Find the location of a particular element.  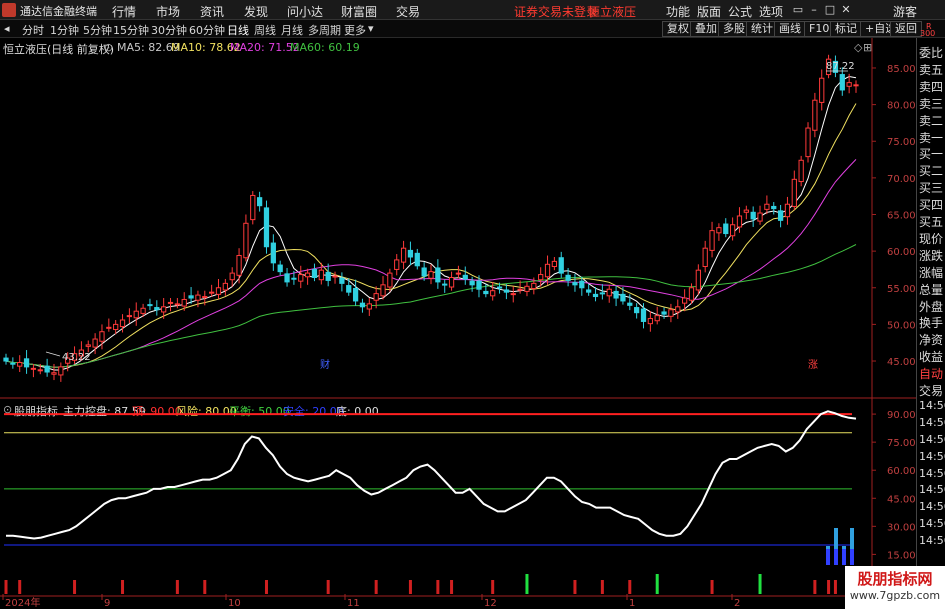

chart-expand-icon: ⊞ is located at coordinates (867, 47).